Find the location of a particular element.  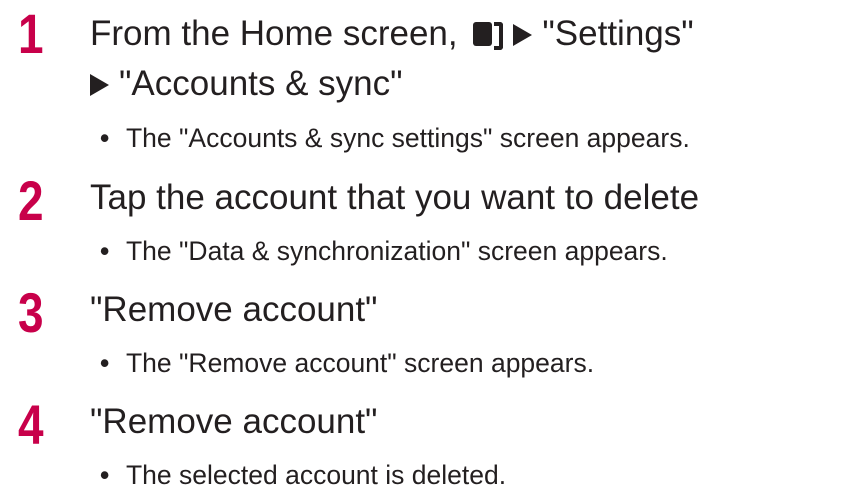

step-number-3: 3 is located at coordinates (31, 312).